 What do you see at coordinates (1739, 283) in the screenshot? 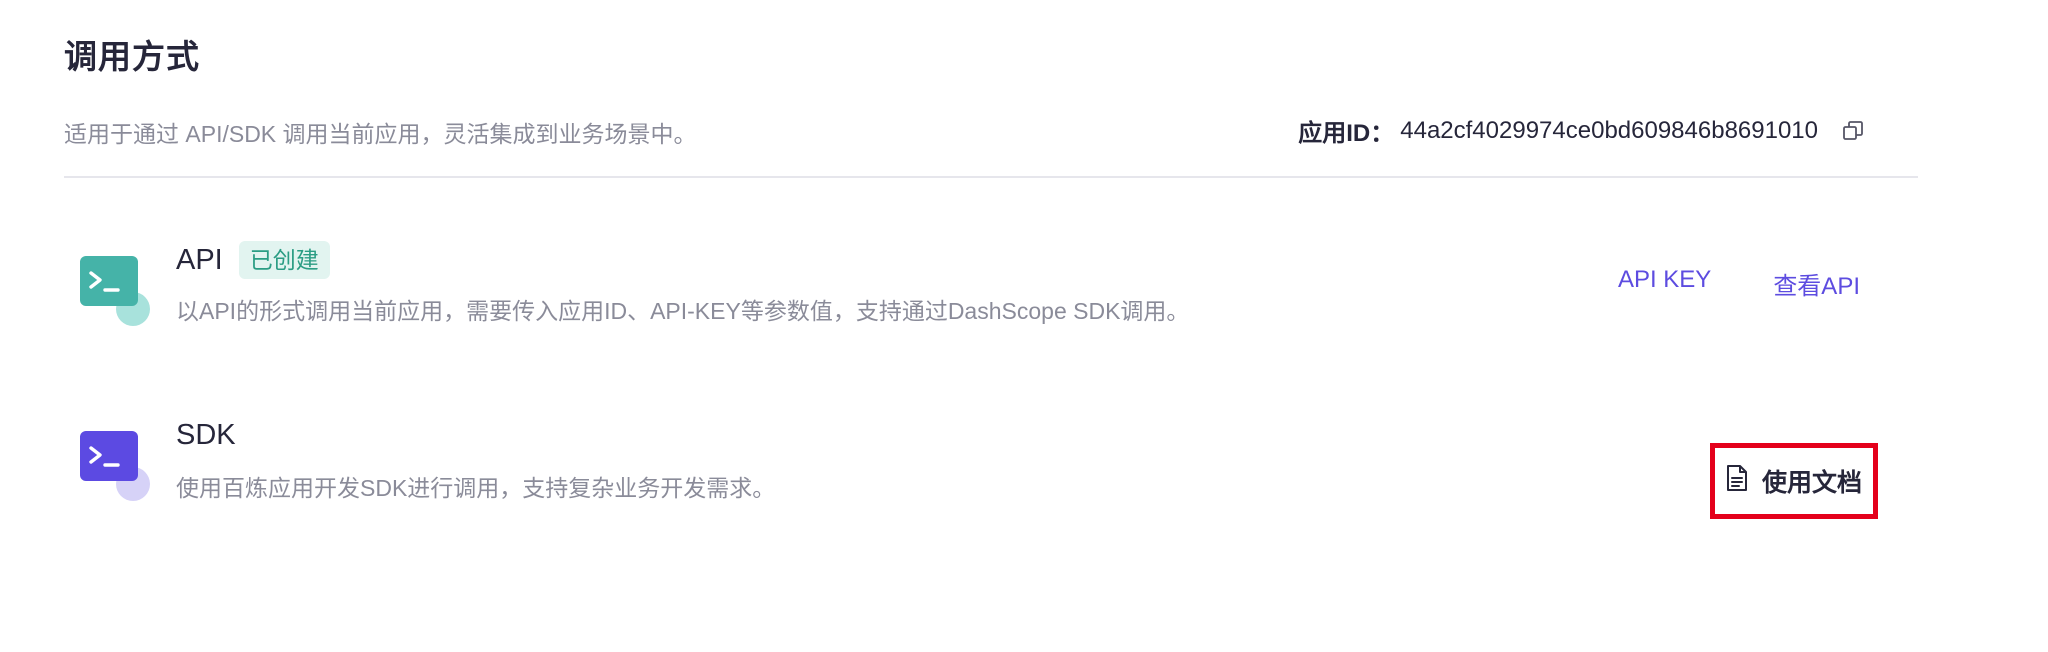
I see `api-row-actions: API KEY 查看API` at bounding box center [1739, 283].